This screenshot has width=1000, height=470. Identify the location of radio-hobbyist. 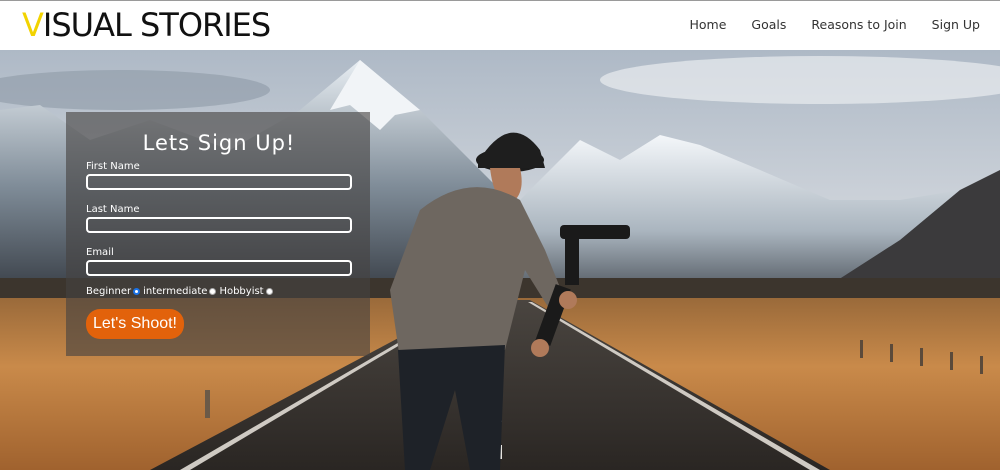
(269, 291).